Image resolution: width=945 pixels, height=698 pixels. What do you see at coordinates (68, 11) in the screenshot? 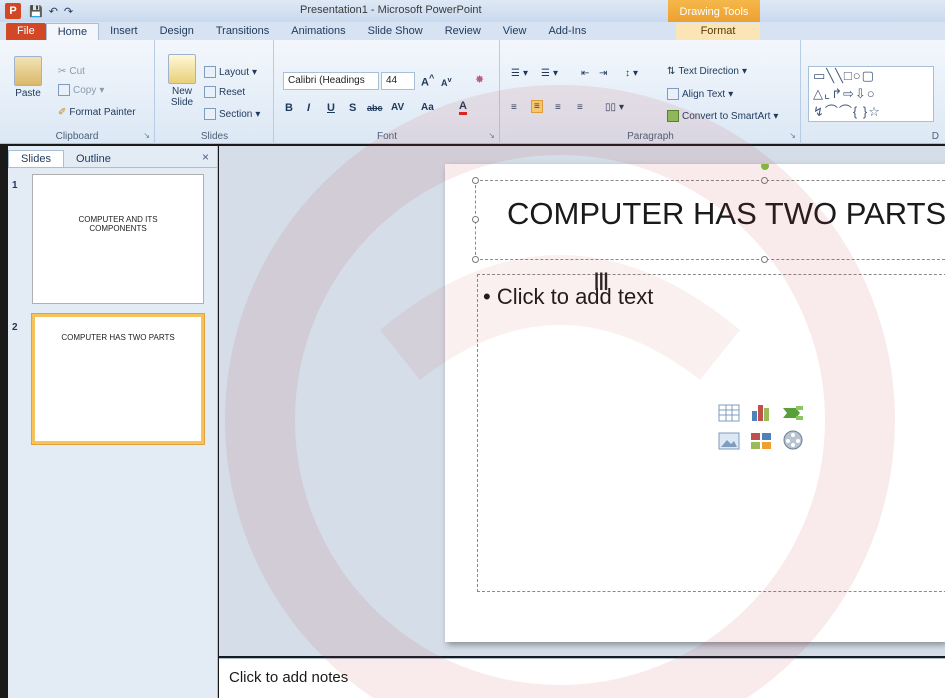
I see `redo-icon: ↷` at bounding box center [68, 11].